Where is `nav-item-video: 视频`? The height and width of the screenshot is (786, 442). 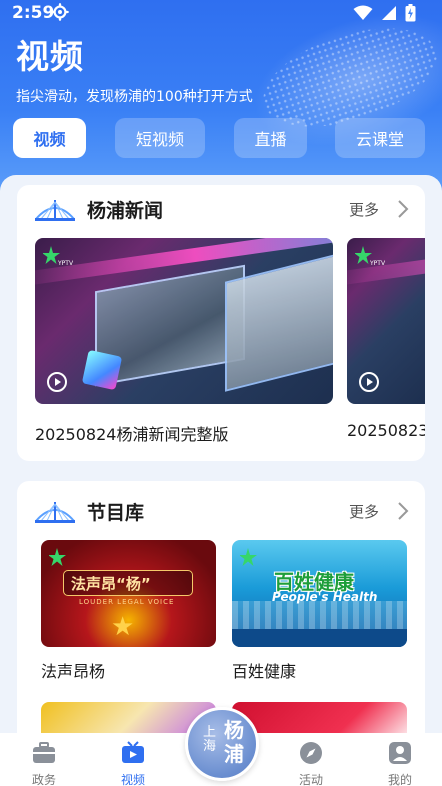 nav-item-video: 视频 is located at coordinates (133, 759).